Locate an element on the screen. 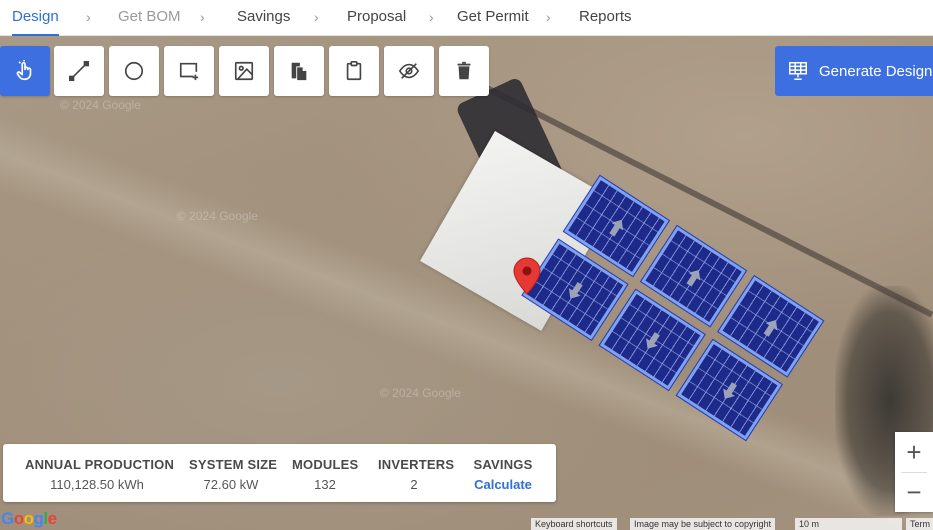  image-icon is located at coordinates (244, 71).